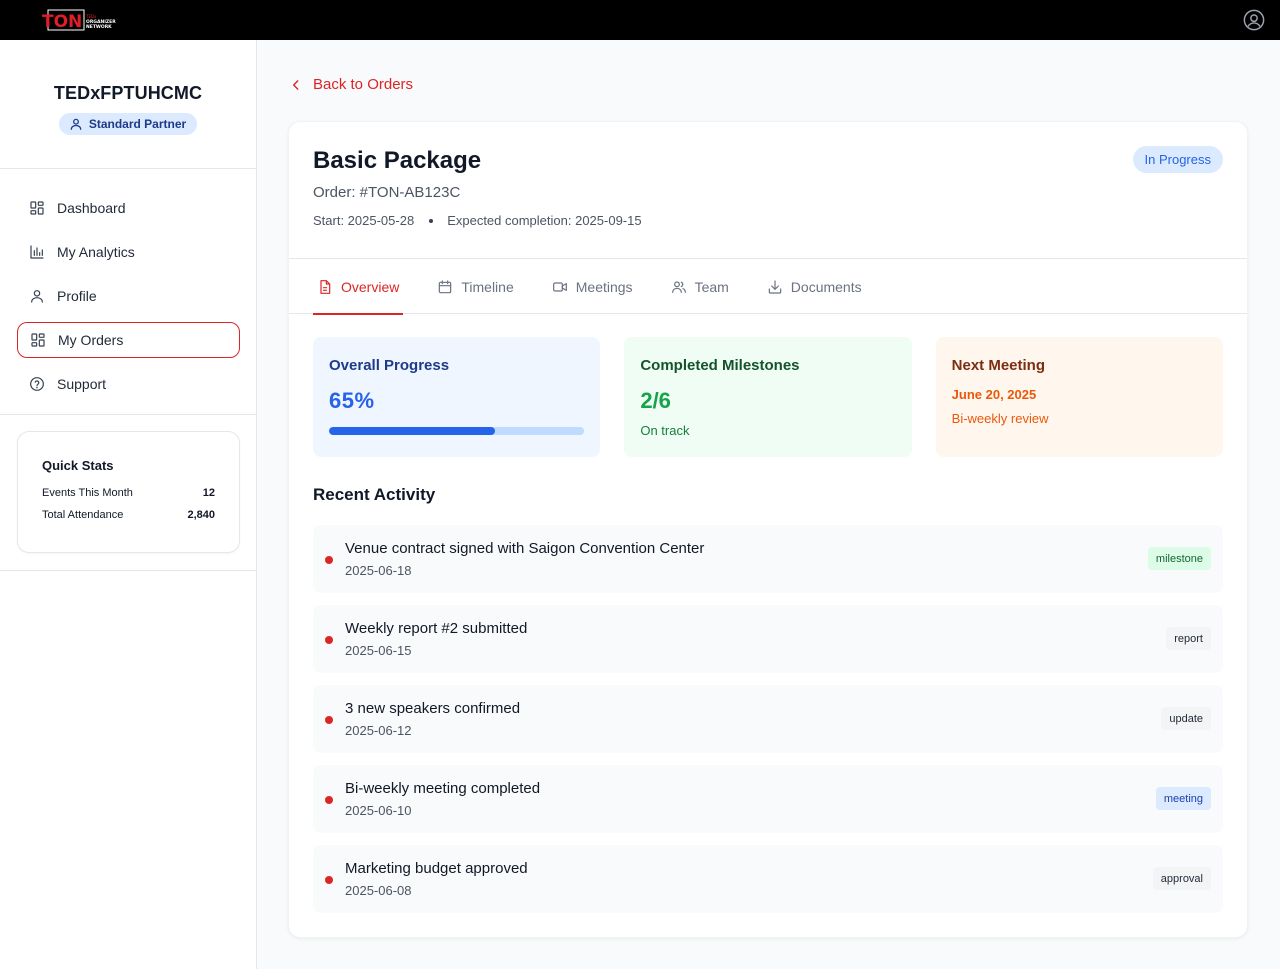 The image size is (1280, 969). I want to click on activity-title: 3 new speakers confirmed, so click(433, 708).